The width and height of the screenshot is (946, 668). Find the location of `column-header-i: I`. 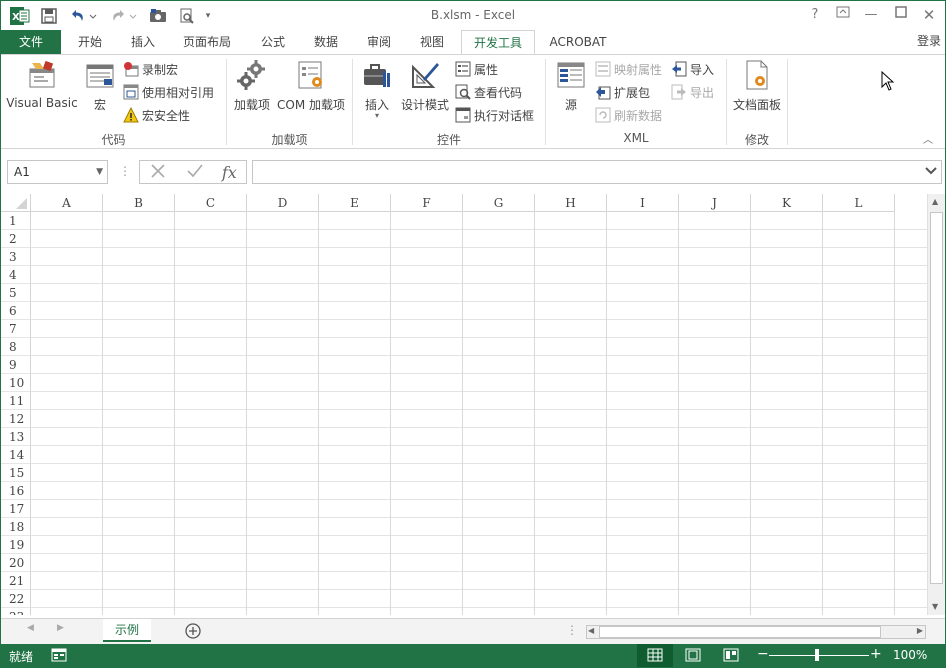

column-header-i: I is located at coordinates (643, 203).